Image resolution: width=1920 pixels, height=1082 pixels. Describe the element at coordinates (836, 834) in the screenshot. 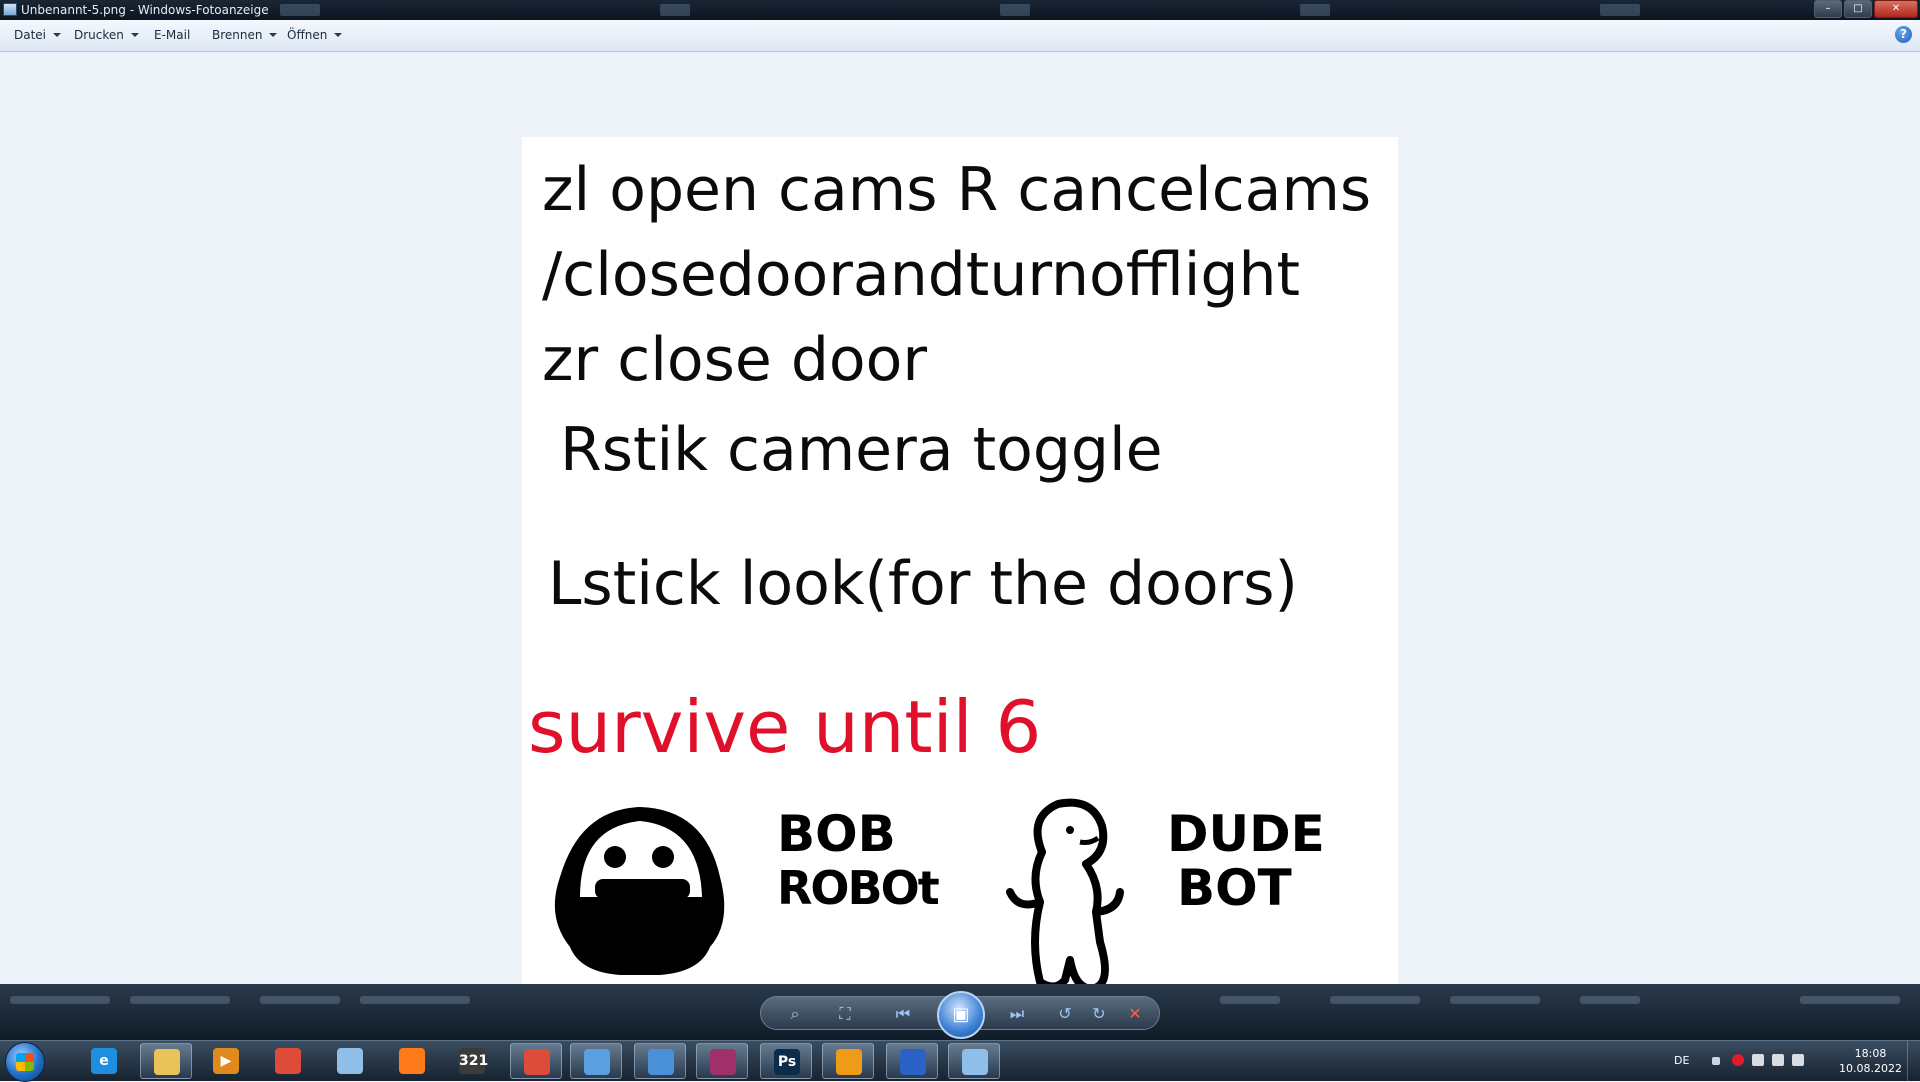

I see `bob-name-line-1: BOB` at that location.